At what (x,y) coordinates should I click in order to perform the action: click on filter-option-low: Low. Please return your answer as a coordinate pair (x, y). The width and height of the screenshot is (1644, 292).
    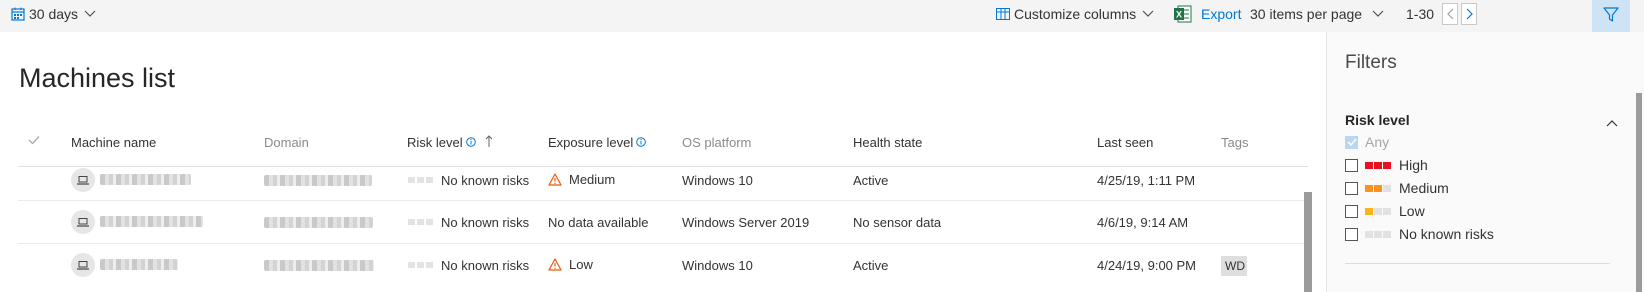
    Looking at the image, I should click on (1385, 211).